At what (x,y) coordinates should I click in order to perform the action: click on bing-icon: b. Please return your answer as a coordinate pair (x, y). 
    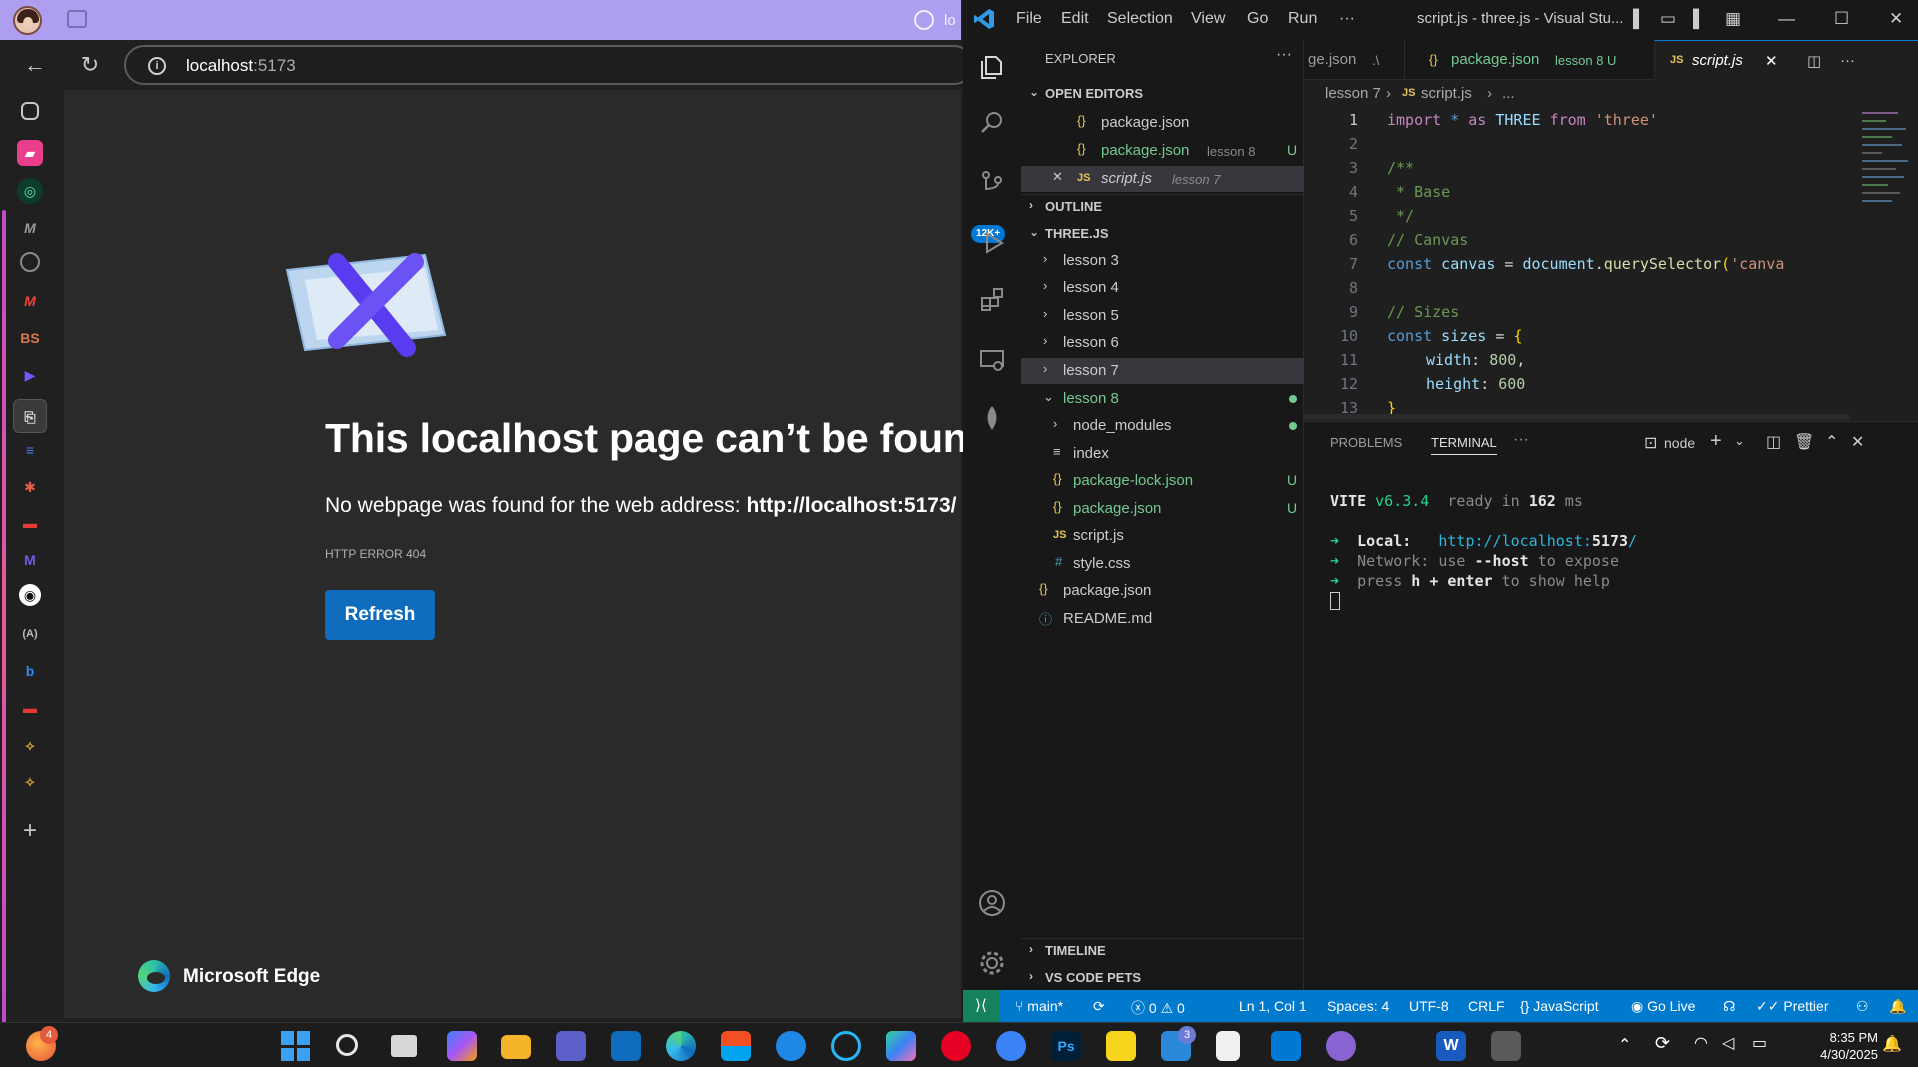
    Looking at the image, I should click on (30, 671).